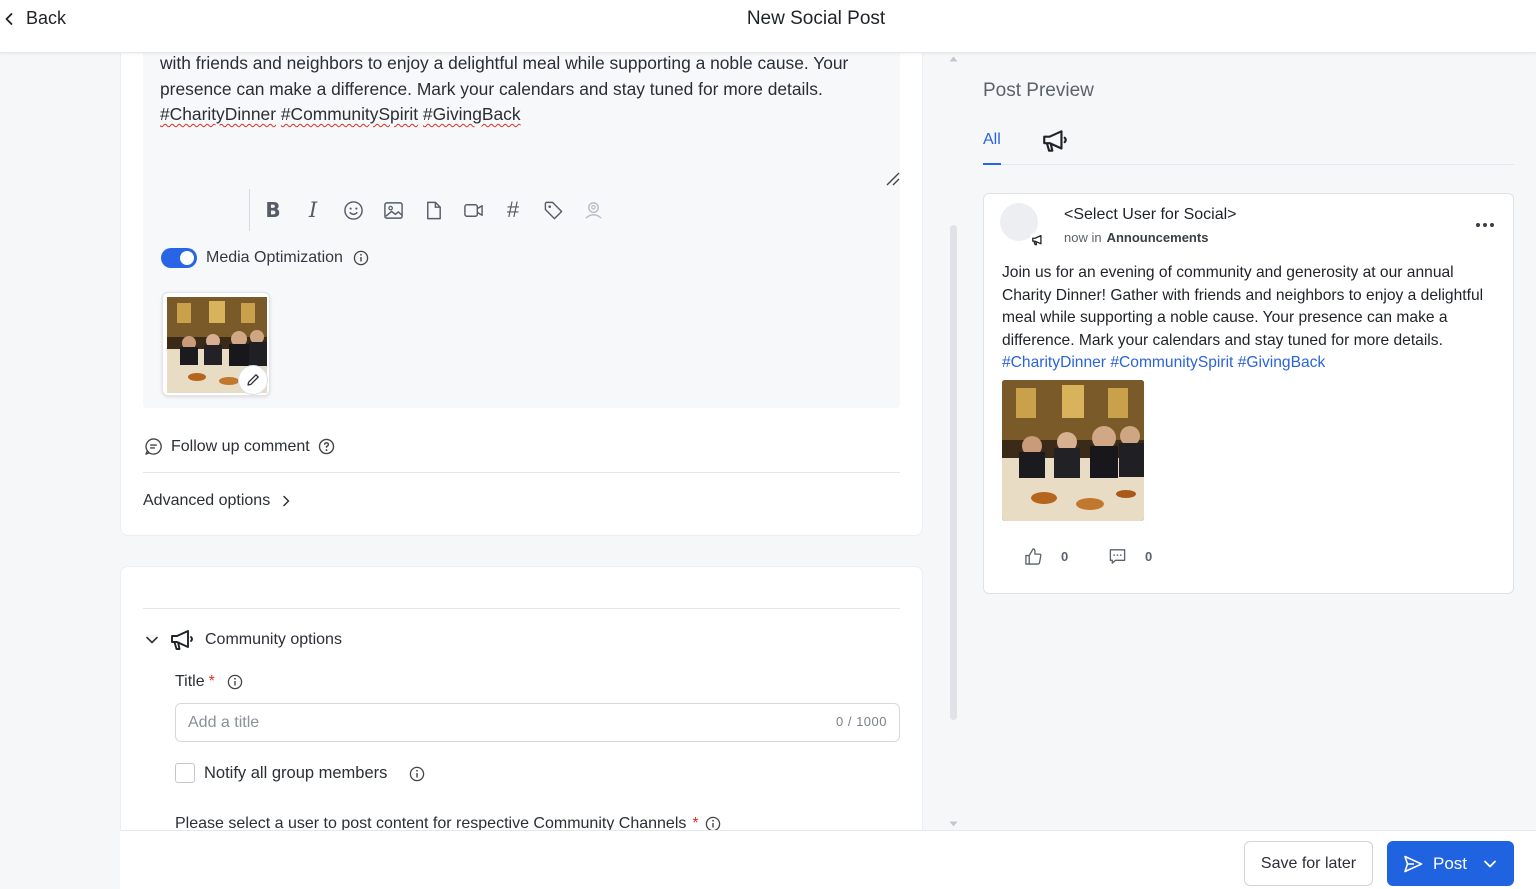  Describe the element at coordinates (1083, 237) in the screenshot. I see `preview-time: now in` at that location.